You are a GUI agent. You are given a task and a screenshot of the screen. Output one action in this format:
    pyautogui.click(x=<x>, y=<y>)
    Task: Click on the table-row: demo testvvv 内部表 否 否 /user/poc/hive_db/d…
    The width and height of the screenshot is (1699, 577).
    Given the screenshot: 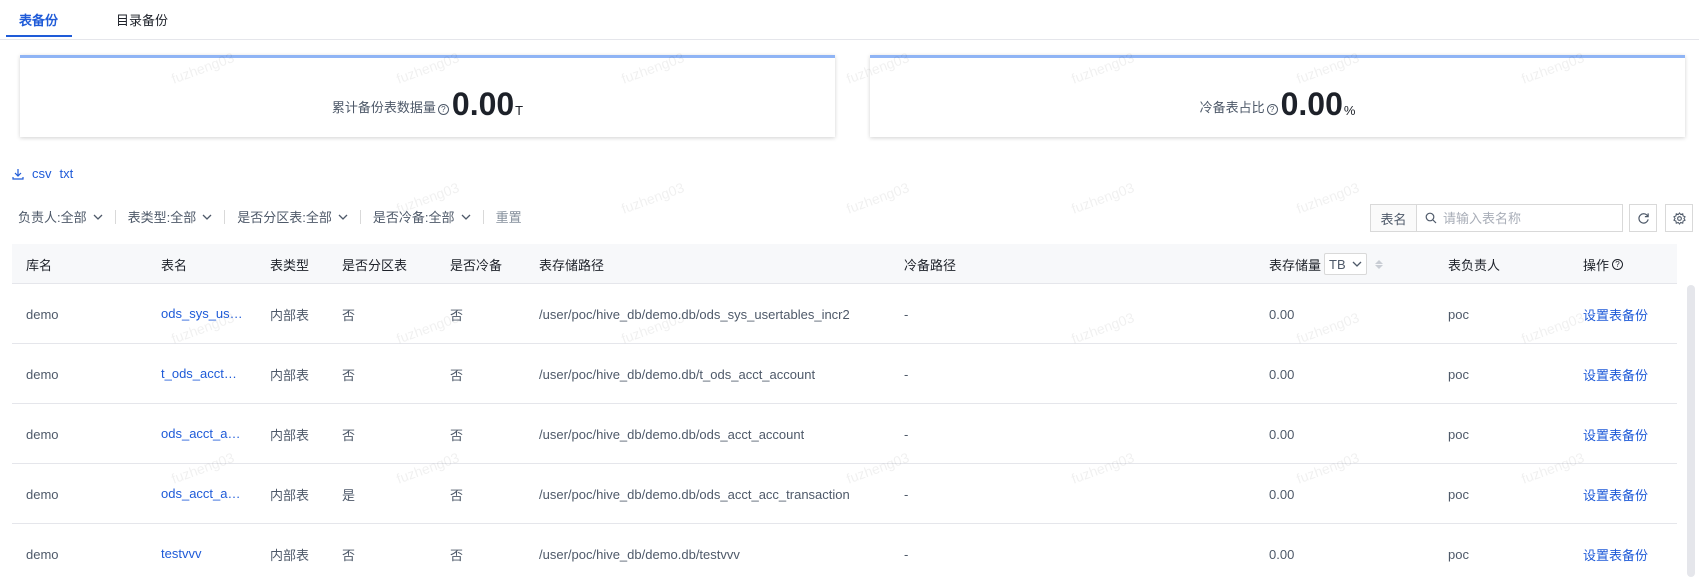 What is the action you would take?
    pyautogui.click(x=844, y=550)
    